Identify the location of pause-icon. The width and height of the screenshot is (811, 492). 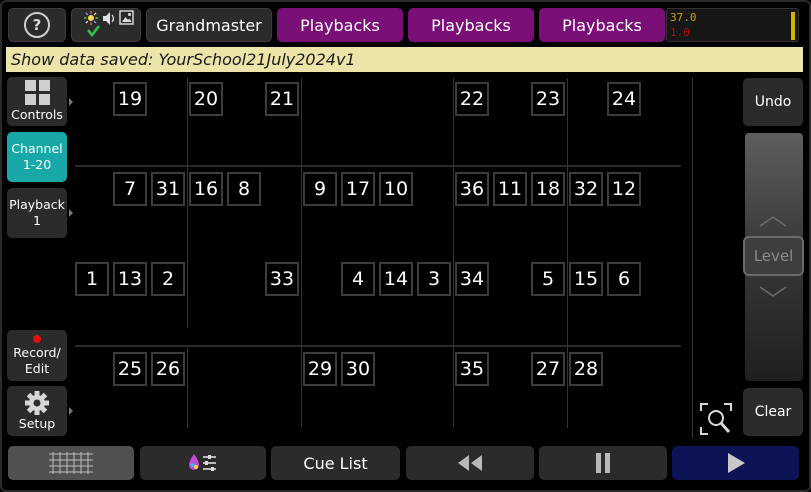
(603, 463).